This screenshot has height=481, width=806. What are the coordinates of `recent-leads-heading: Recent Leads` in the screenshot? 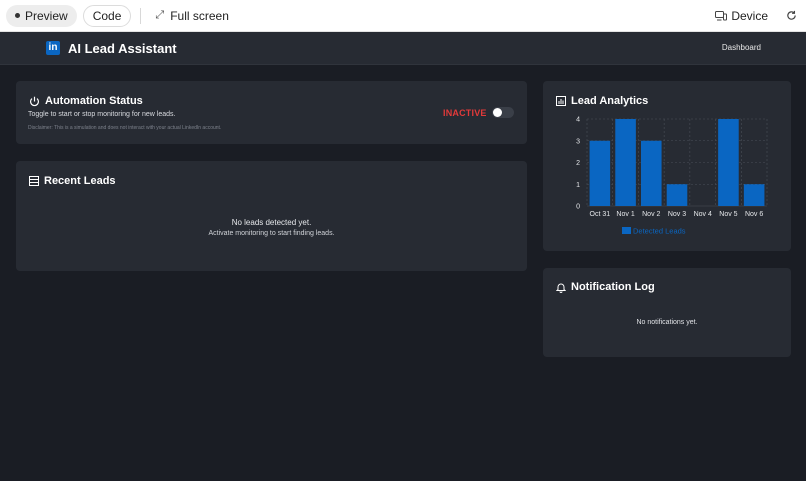 It's located at (72, 181).